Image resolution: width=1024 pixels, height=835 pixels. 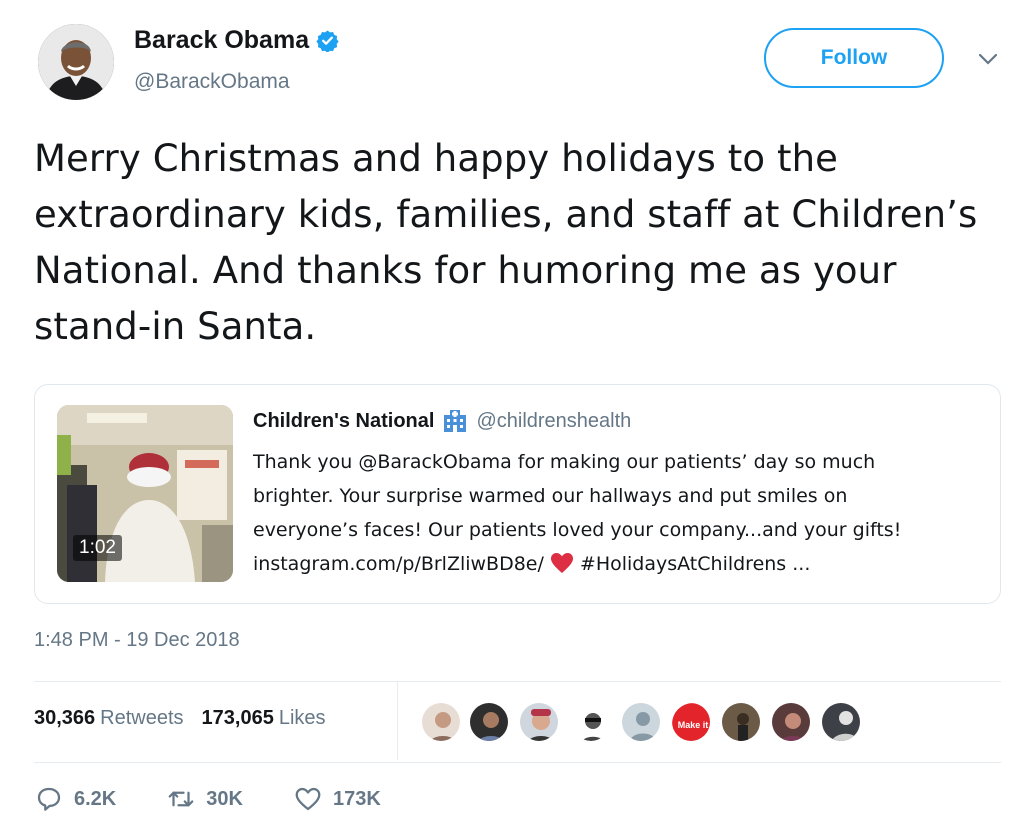 What do you see at coordinates (398, 564) in the screenshot?
I see `quoted-link: instagram.com/p/BrlZliwBD8e/` at bounding box center [398, 564].